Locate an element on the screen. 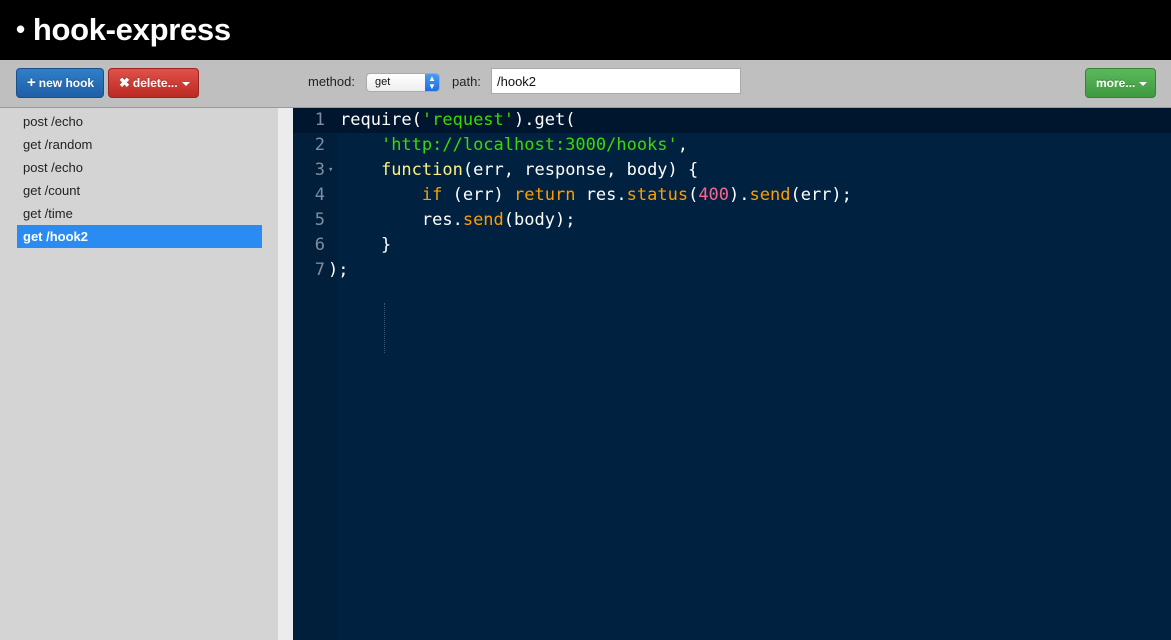 This screenshot has width=1171, height=640. code-line-7: 7 ); is located at coordinates (732, 270).